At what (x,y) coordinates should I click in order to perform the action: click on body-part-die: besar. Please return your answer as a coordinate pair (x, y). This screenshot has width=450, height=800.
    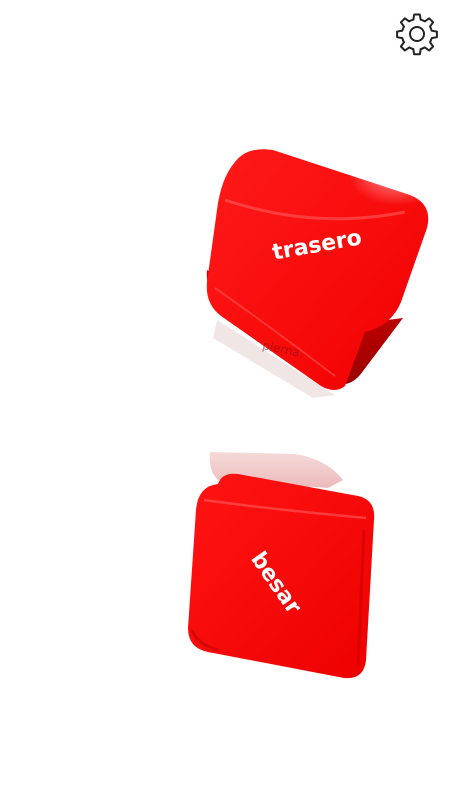
    Looking at the image, I should click on (280, 565).